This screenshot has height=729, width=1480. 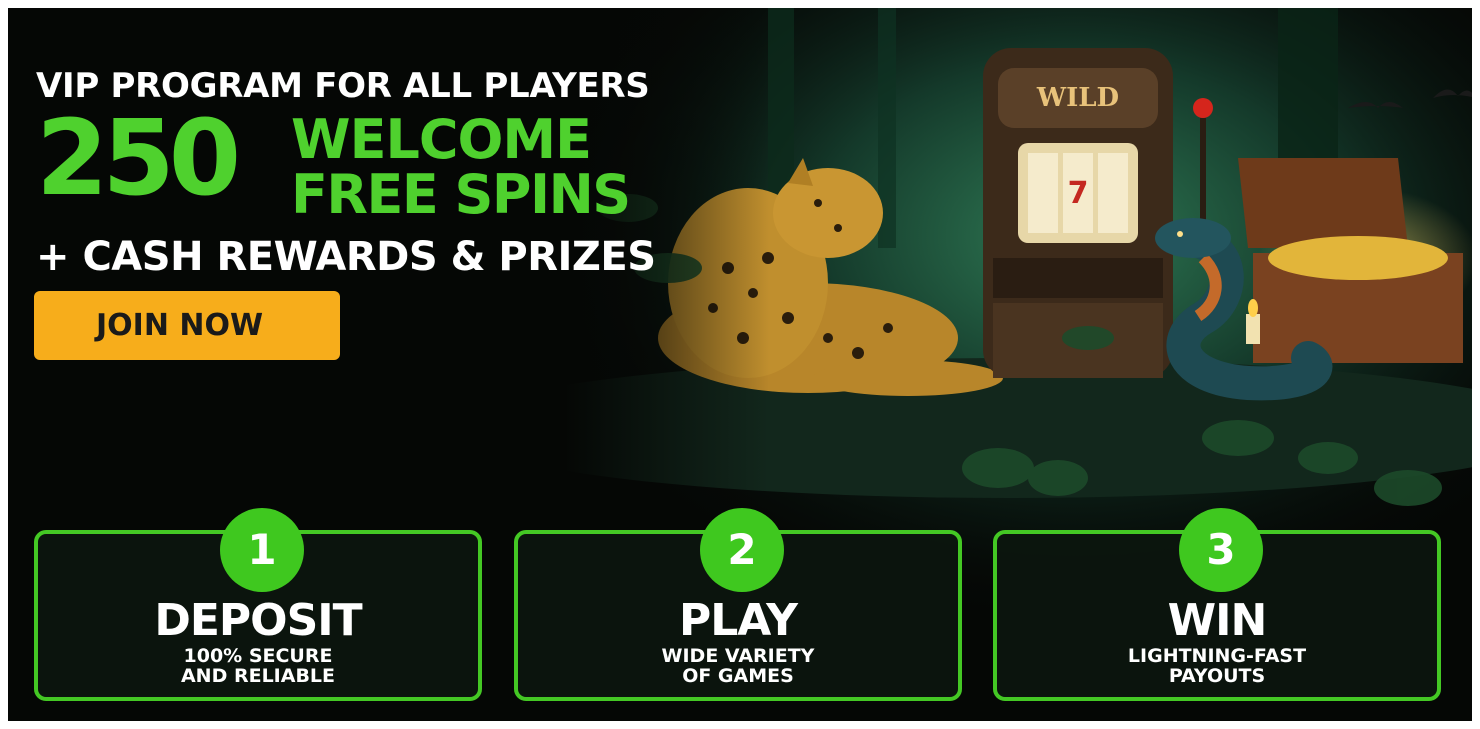 I want to click on step-card-deposit: 1 DEPOSIT 100% SECURE AND RELIABLE, so click(x=258, y=604).